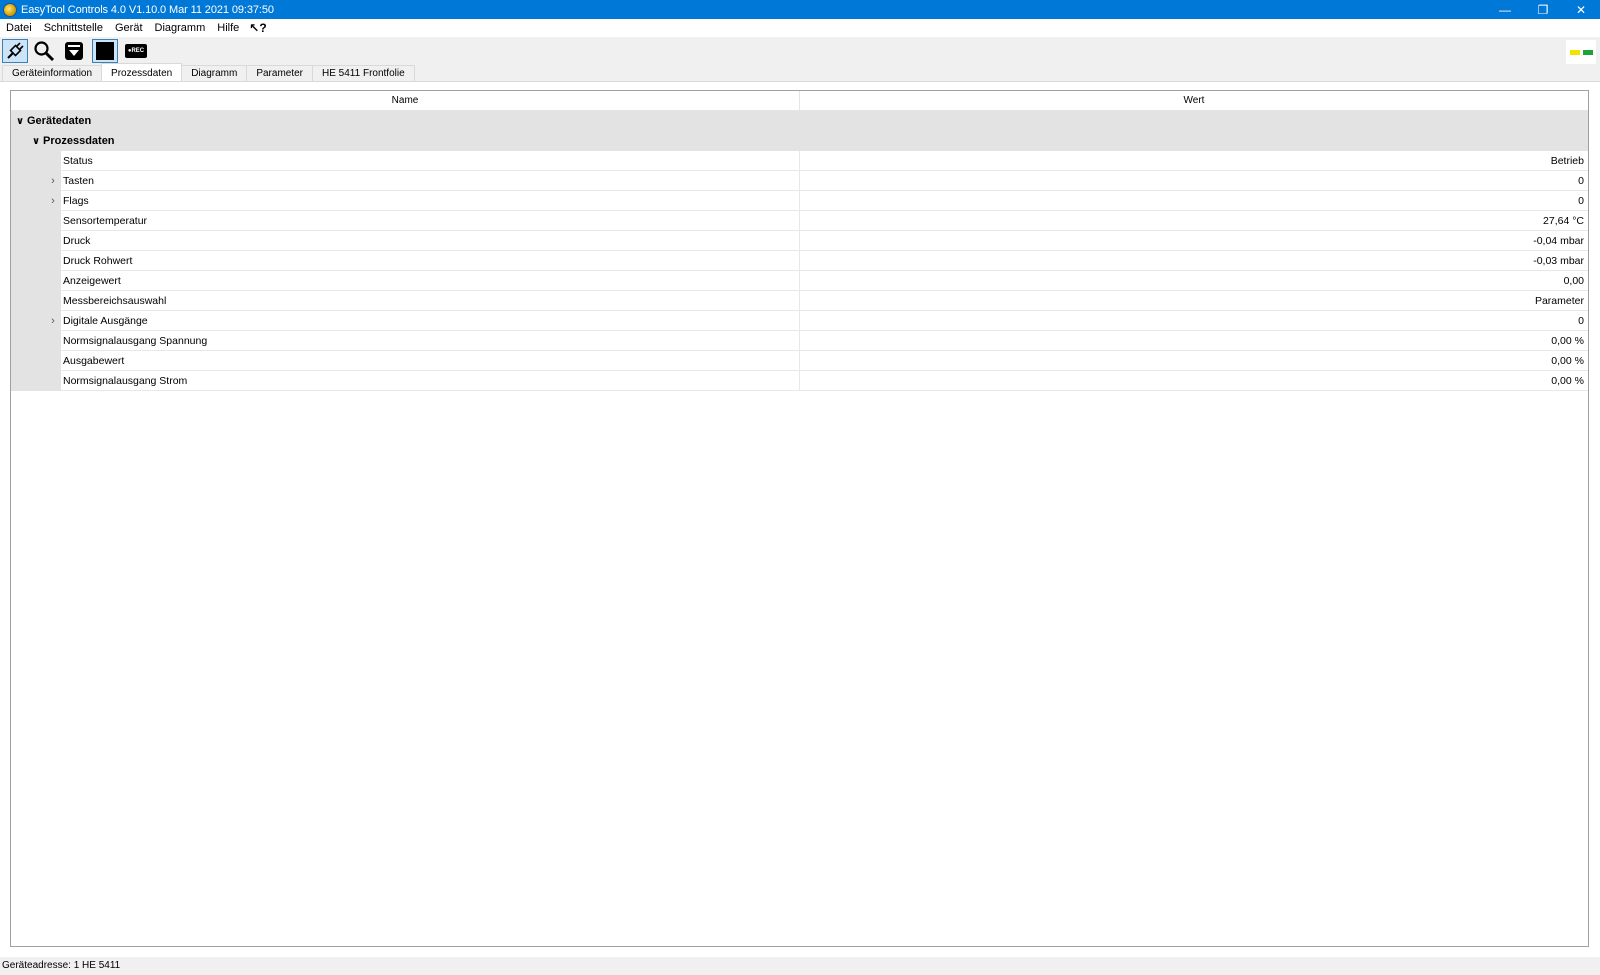 This screenshot has width=1600, height=975. I want to click on property-name-text: Flags, so click(76, 200).